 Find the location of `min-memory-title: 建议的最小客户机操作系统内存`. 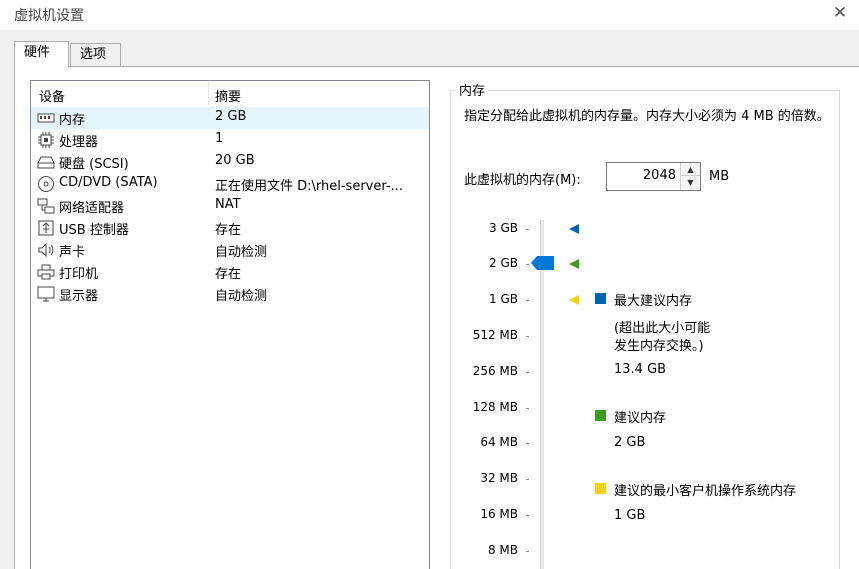

min-memory-title: 建议的最小客户机操作系统内存 is located at coordinates (705, 491).